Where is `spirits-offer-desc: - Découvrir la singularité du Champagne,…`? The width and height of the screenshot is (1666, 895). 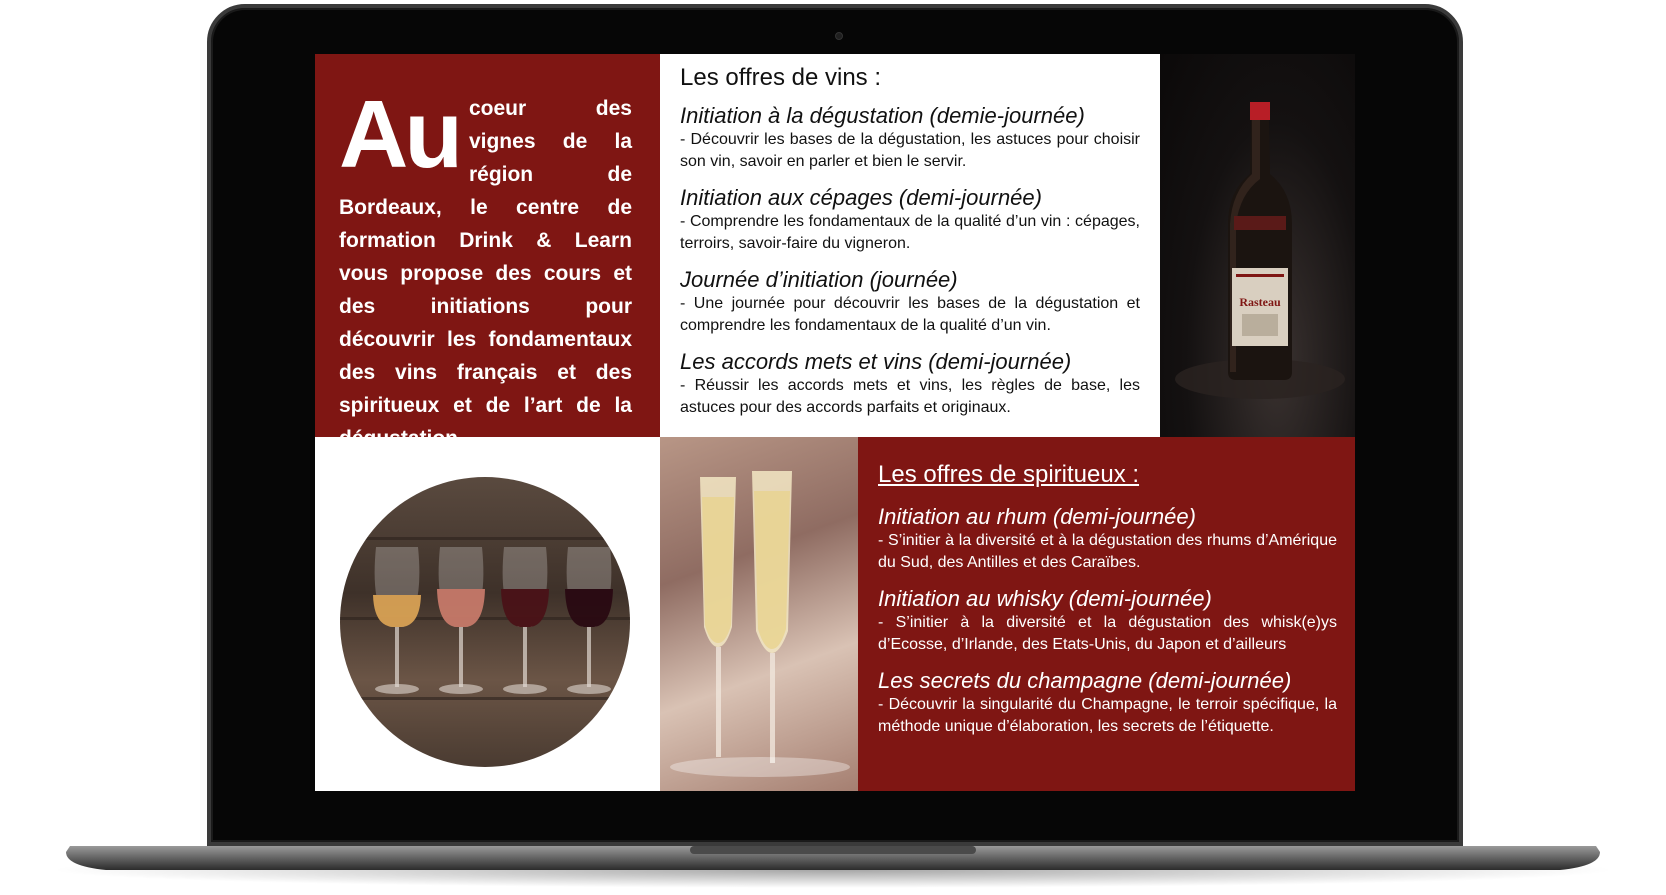 spirits-offer-desc: - Découvrir la singularité du Champagne,… is located at coordinates (1107, 715).